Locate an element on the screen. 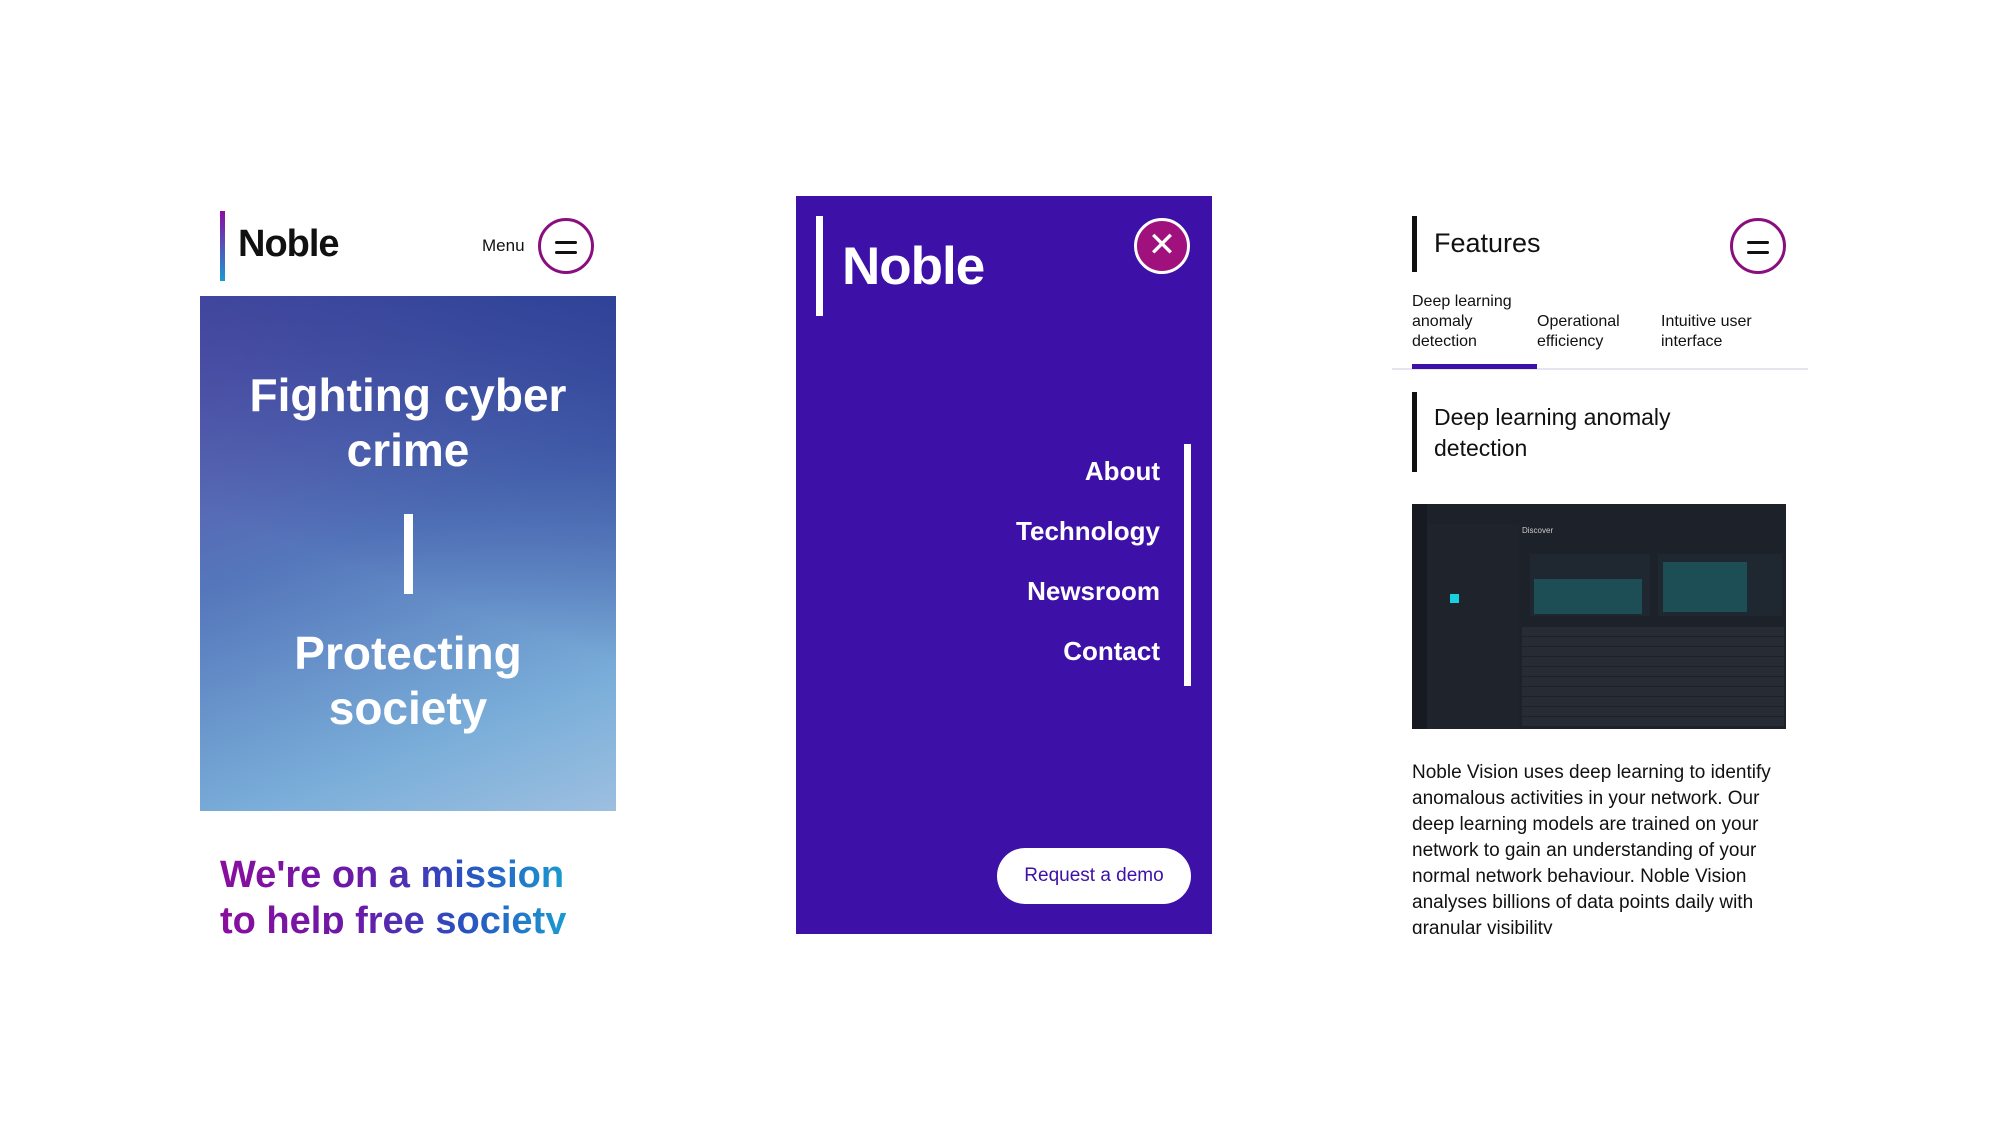 This screenshot has width=2000, height=1125. hero-line: Protecting is located at coordinates (408, 653).